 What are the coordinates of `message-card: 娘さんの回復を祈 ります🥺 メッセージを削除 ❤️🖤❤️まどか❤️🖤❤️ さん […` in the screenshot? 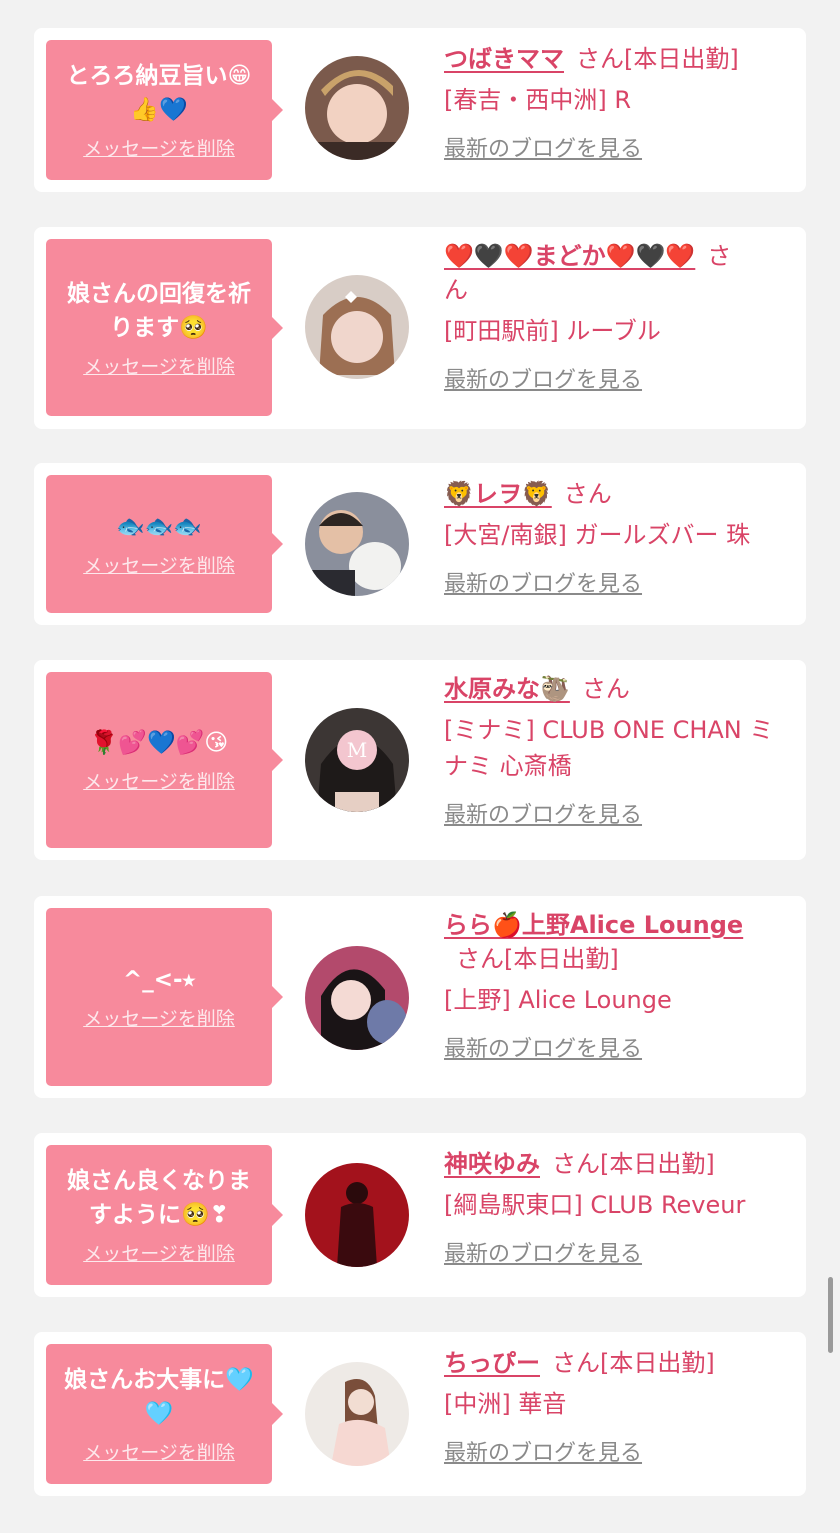 It's located at (420, 328).